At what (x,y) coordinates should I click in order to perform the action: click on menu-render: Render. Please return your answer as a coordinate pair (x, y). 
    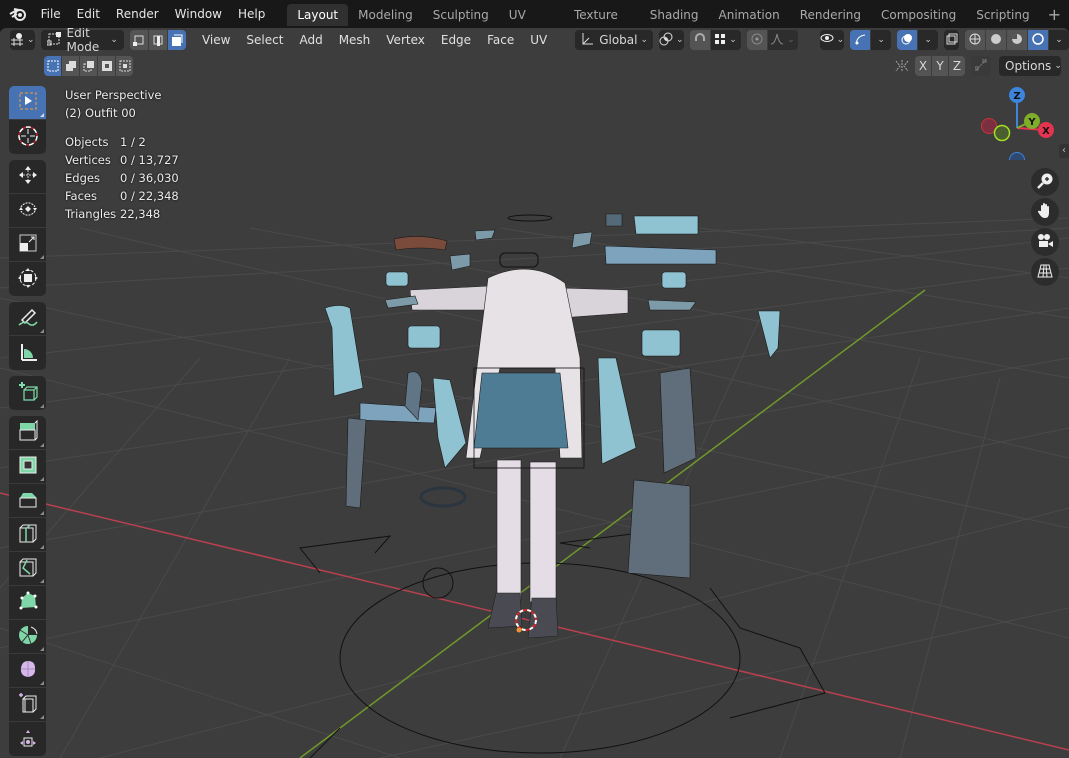
    Looking at the image, I should click on (137, 14).